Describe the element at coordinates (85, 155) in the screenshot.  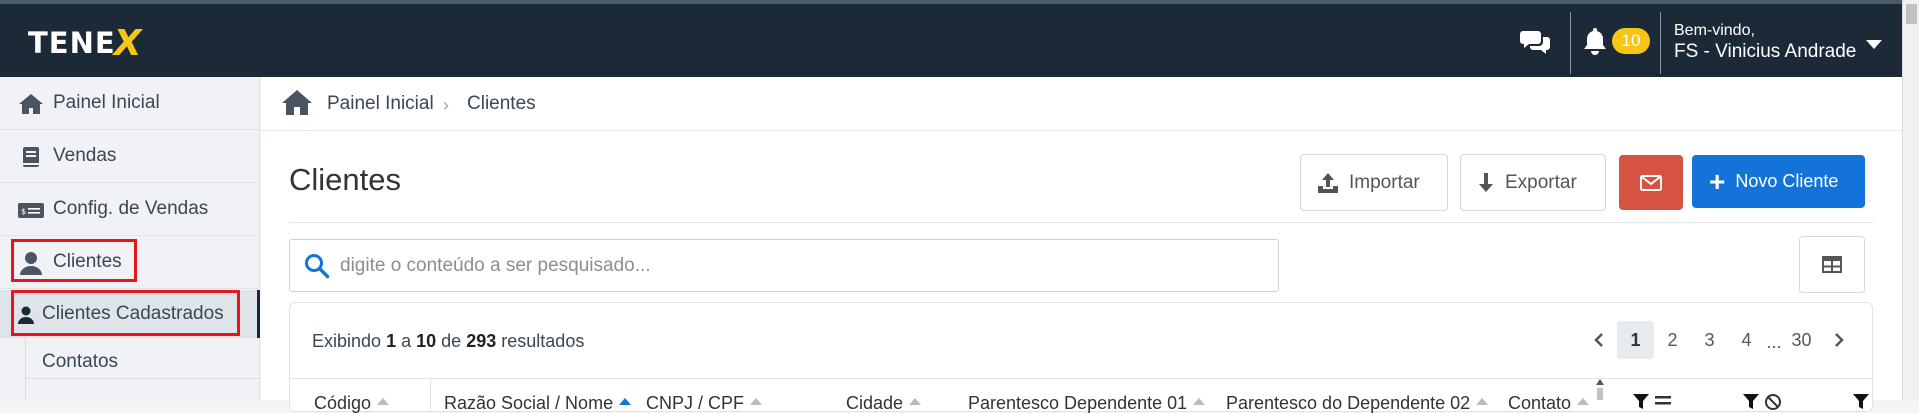
I see `sidebar-item-label: Vendas` at that location.